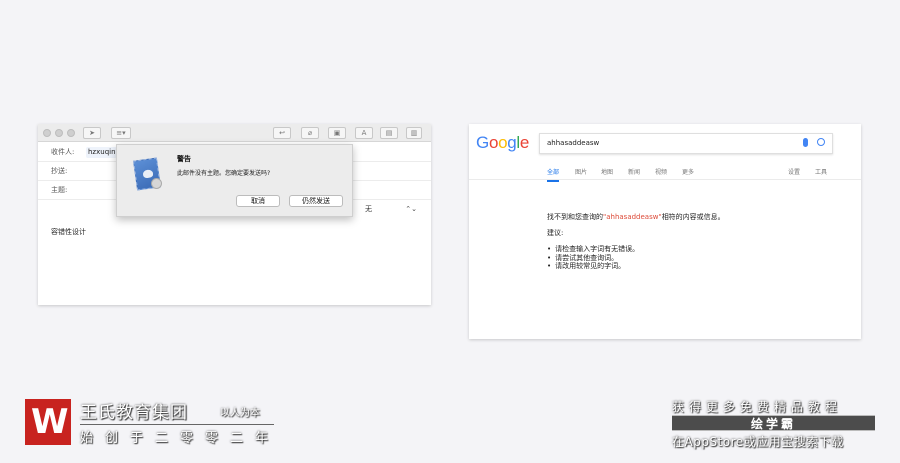 The image size is (900, 463). Describe the element at coordinates (502, 143) in the screenshot. I see `google-logo: Google` at that location.